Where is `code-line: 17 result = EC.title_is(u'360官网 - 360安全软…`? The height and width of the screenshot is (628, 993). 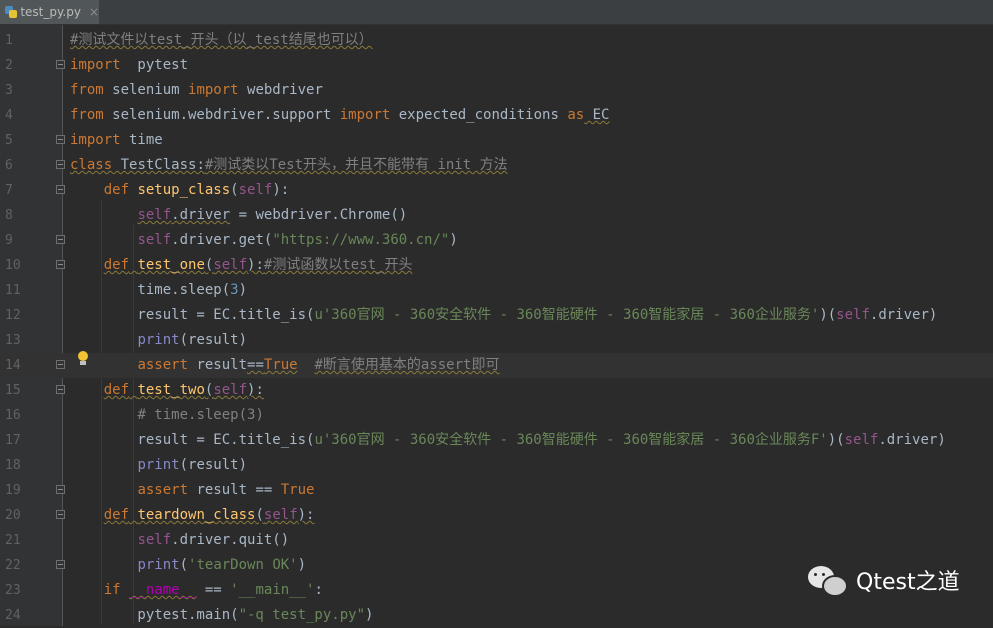
code-line: 17 result = EC.title_is(u'360官网 - 360安全软… is located at coordinates (496, 440).